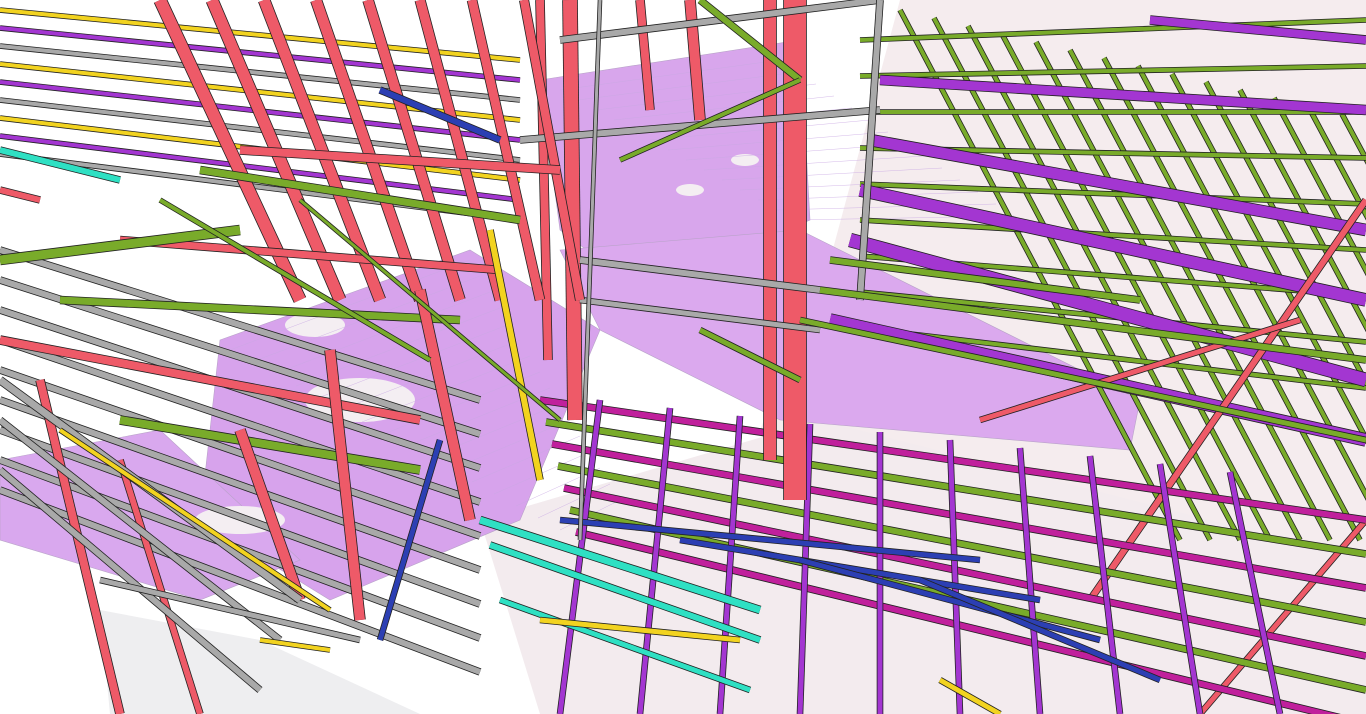 Image resolution: width=1366 pixels, height=714 pixels. I want to click on red-column, so click(572, 210).